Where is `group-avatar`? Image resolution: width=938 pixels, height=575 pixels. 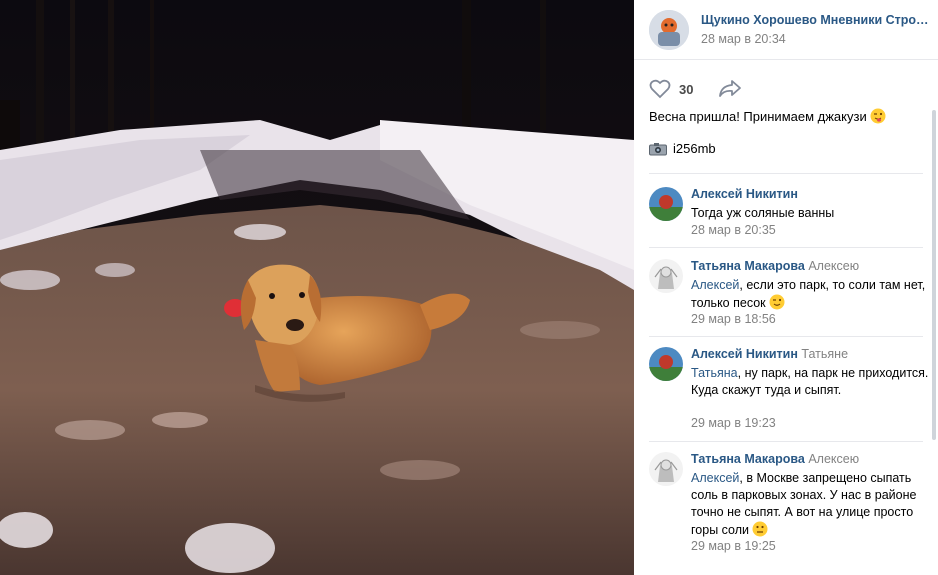 group-avatar is located at coordinates (669, 30).